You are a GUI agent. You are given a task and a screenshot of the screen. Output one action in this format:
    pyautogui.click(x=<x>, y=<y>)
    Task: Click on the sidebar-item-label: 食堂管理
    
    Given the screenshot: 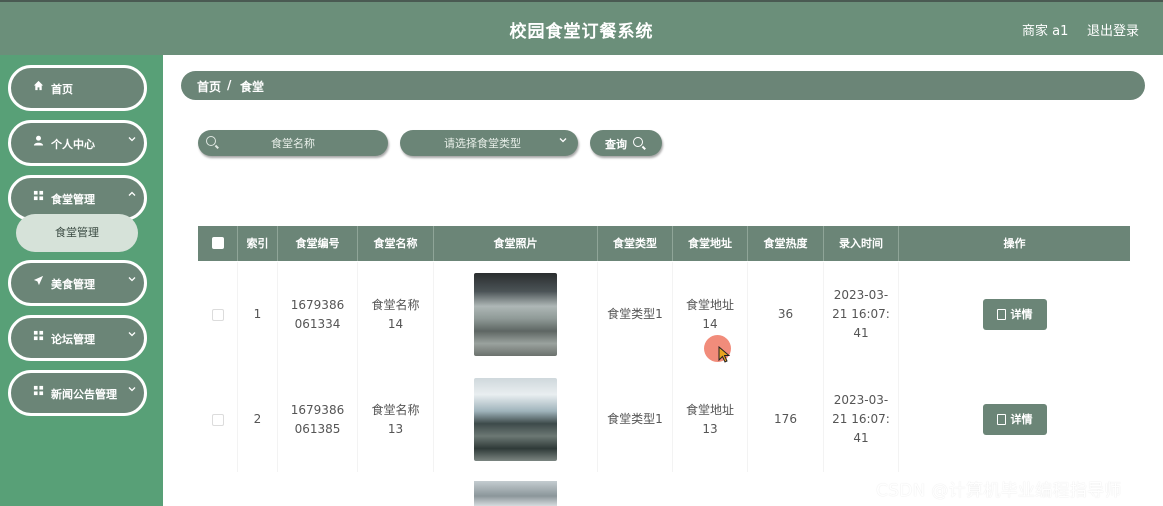 What is the action you would take?
    pyautogui.click(x=73, y=199)
    